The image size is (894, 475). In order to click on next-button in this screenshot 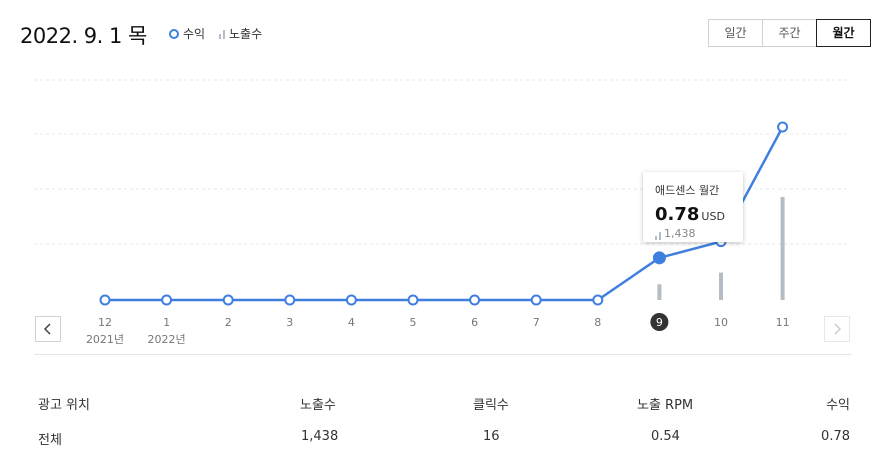, I will do `click(837, 329)`.